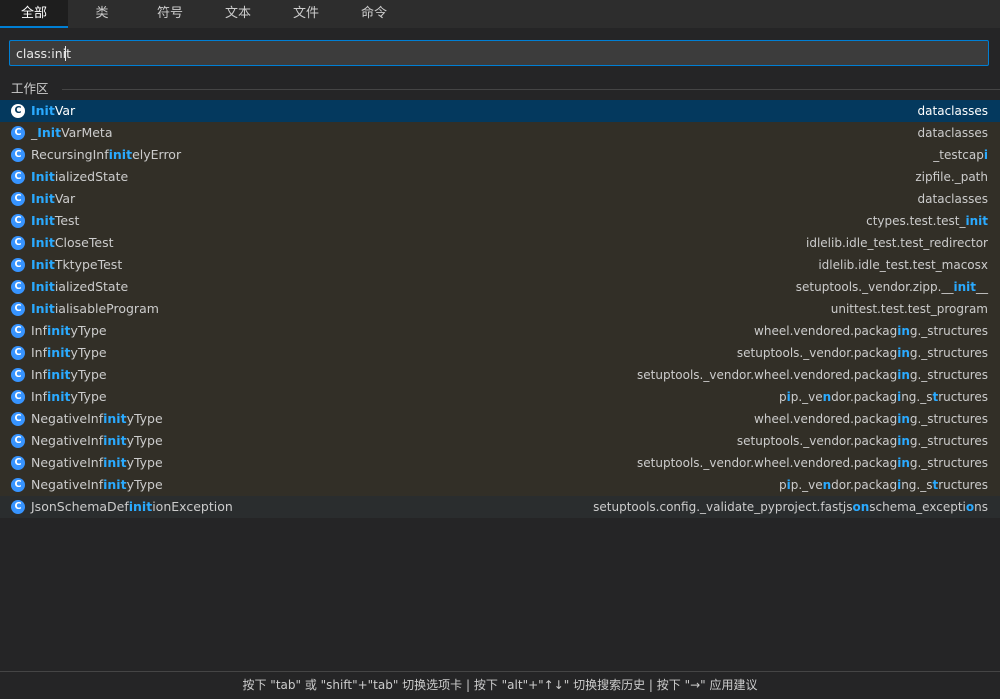 Image resolution: width=1000 pixels, height=699 pixels. What do you see at coordinates (238, 14) in the screenshot?
I see `tab-text: 文本` at bounding box center [238, 14].